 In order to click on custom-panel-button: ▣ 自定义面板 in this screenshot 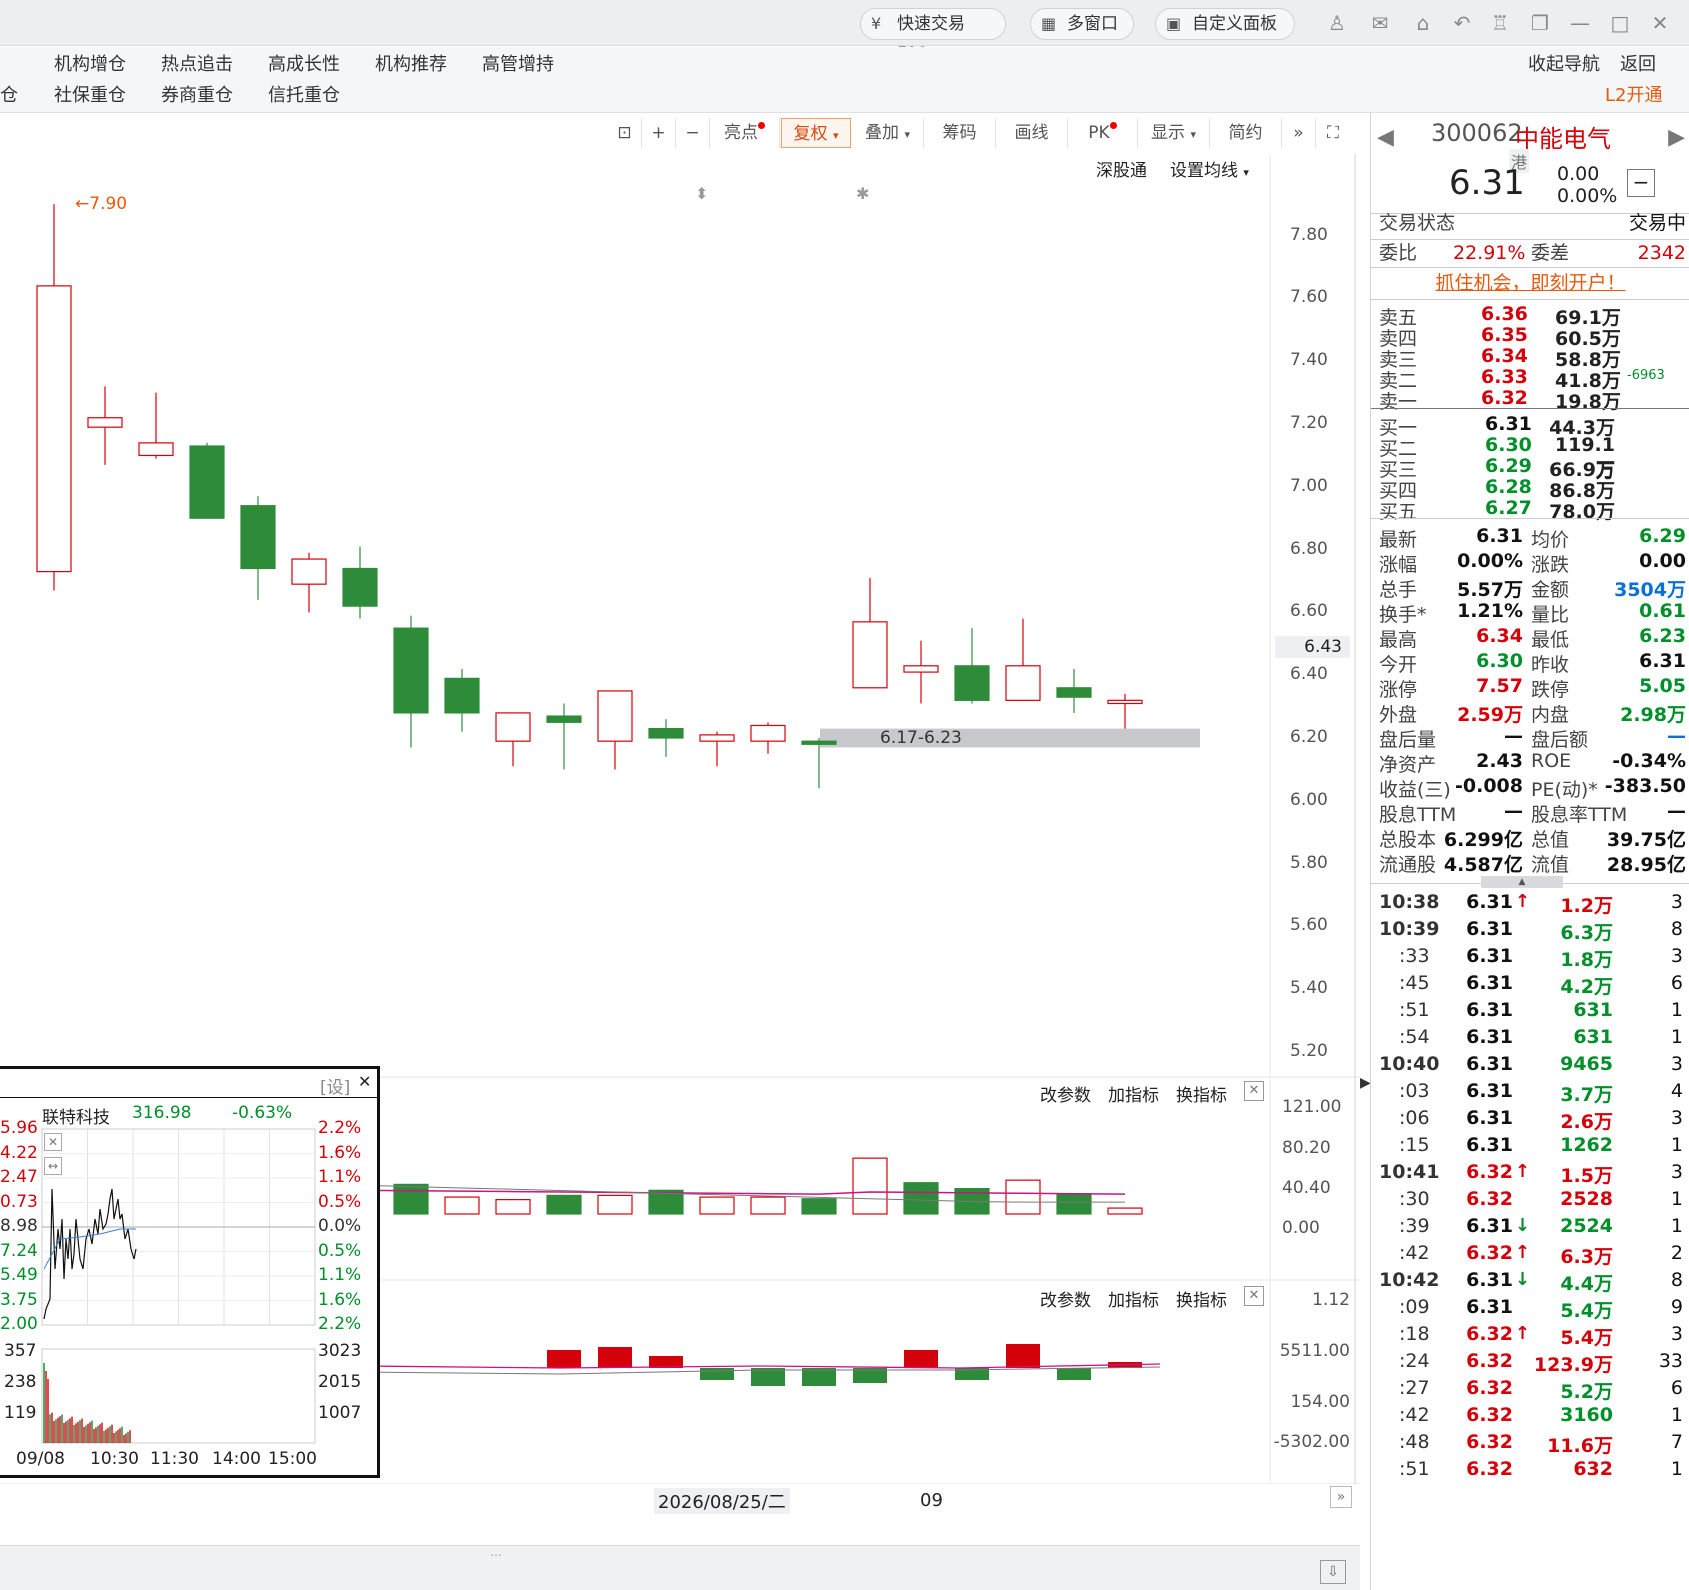, I will do `click(1225, 24)`.